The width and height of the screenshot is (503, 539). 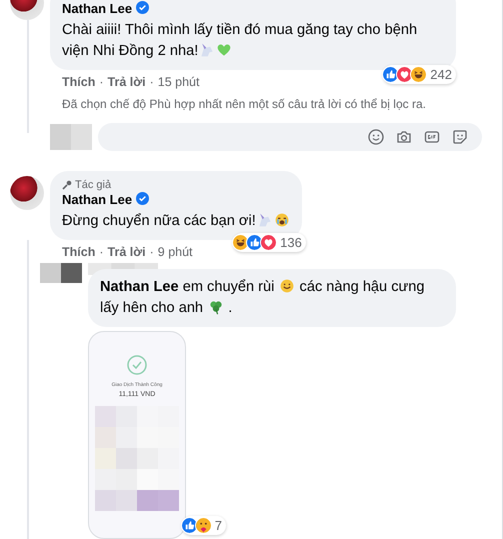 What do you see at coordinates (243, 104) in the screenshot?
I see `filter-notice: Đã chọn chế độ Phù hợp nhất nên một số câu trả lời có thể bị lọc ra.` at bounding box center [243, 104].